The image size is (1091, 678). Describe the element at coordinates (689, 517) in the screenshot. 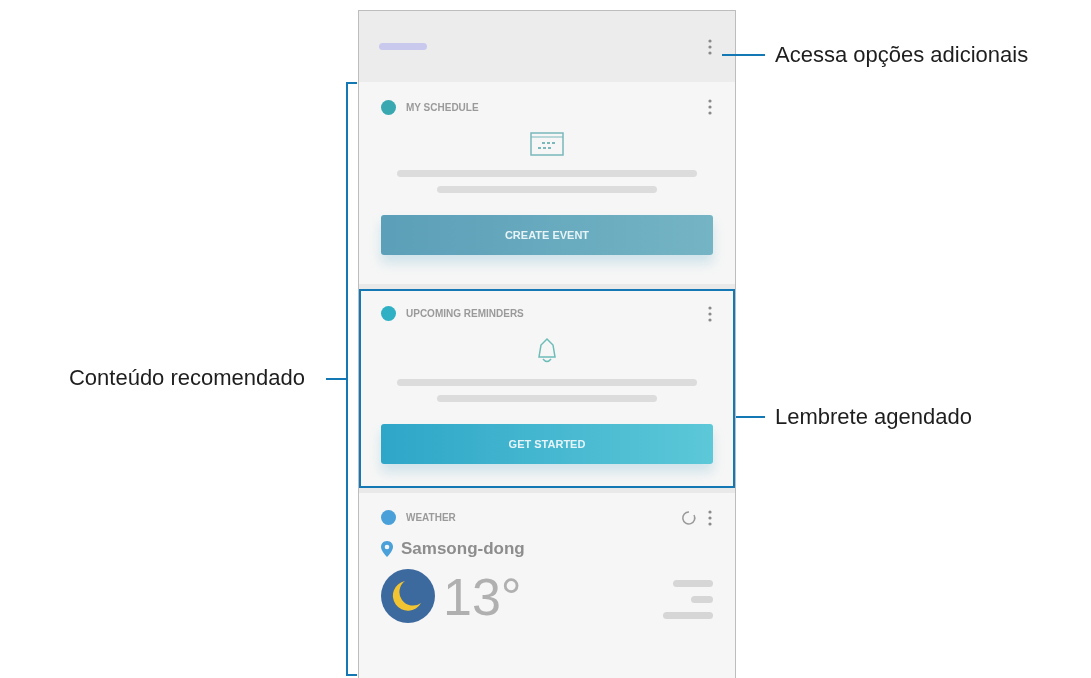

I see `refresh-icon` at that location.